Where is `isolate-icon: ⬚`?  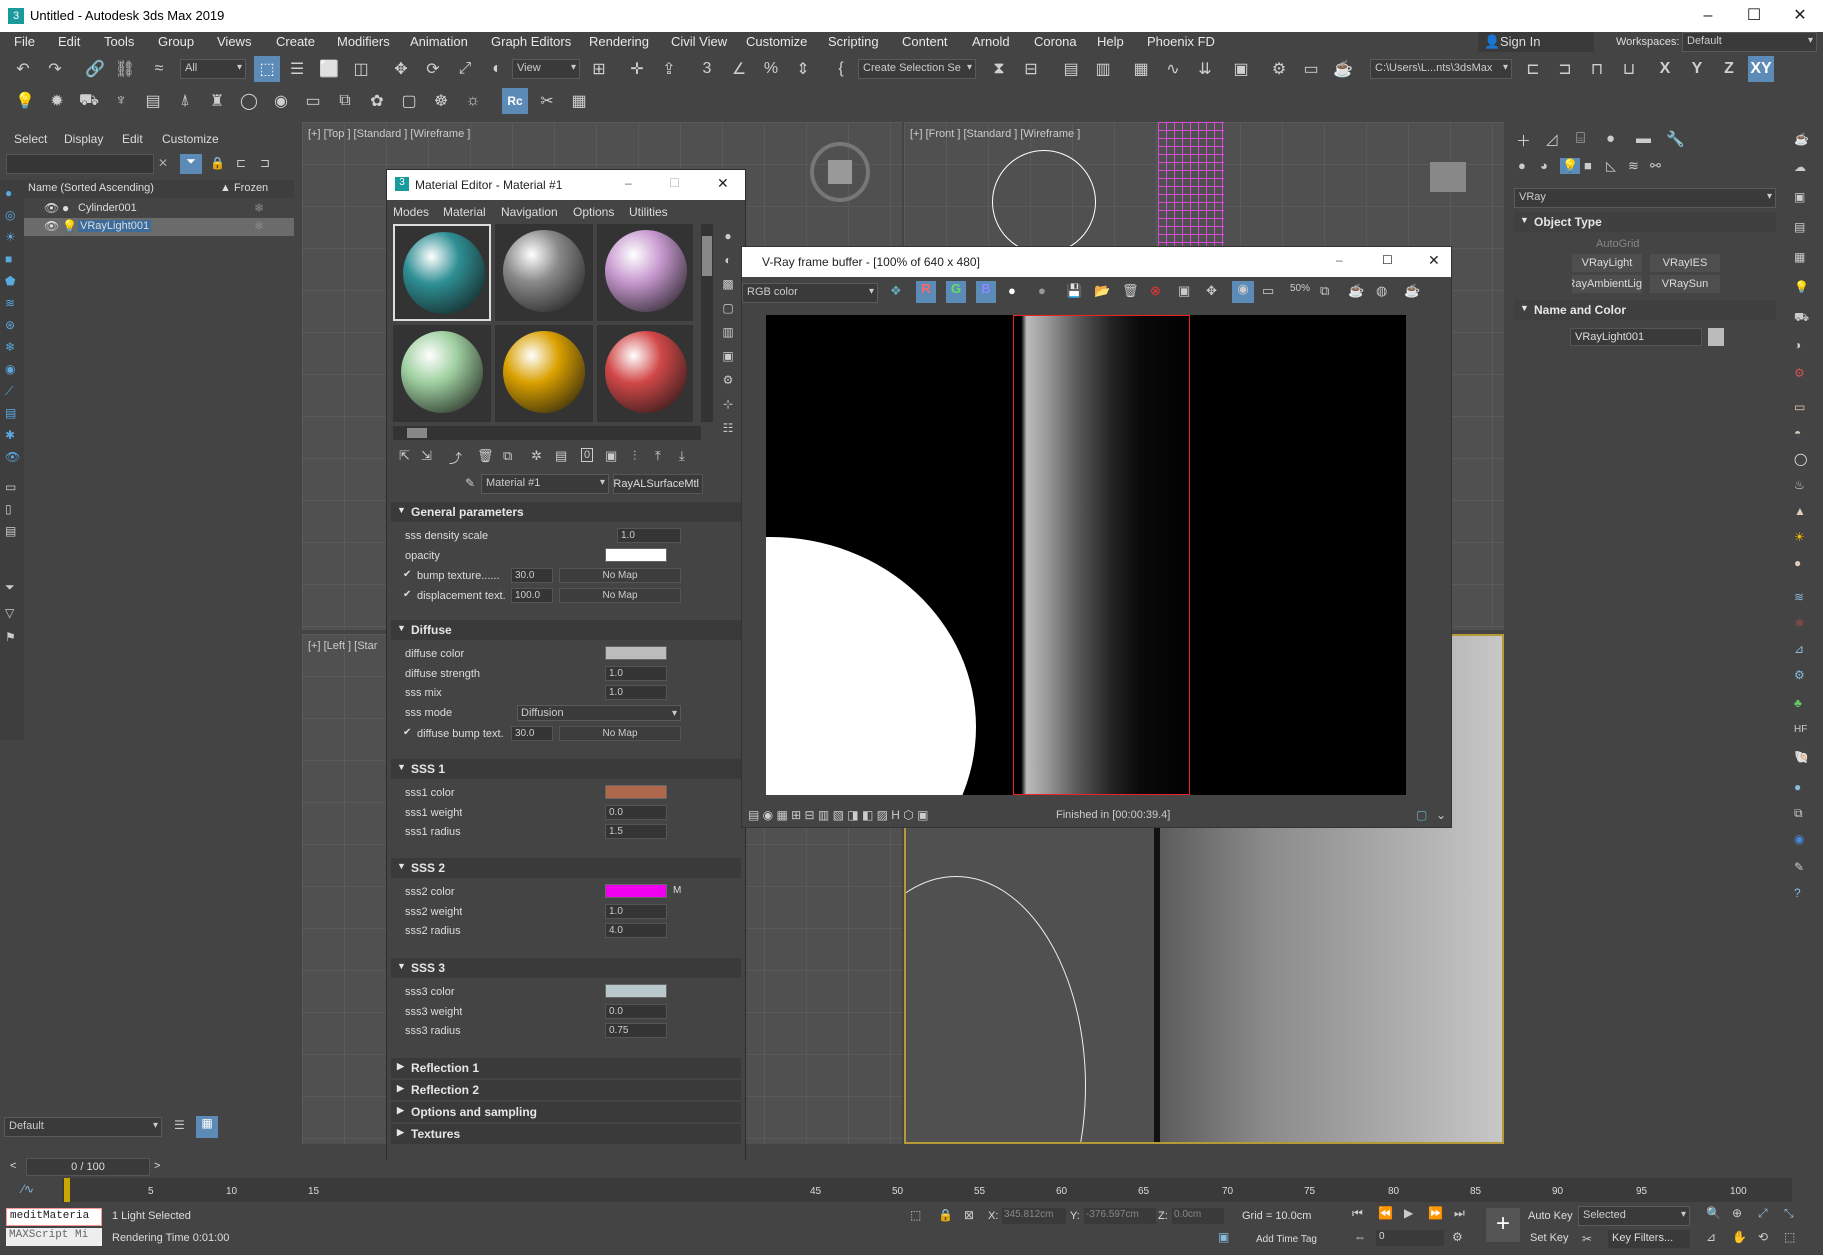 isolate-icon: ⬚ is located at coordinates (915, 1215).